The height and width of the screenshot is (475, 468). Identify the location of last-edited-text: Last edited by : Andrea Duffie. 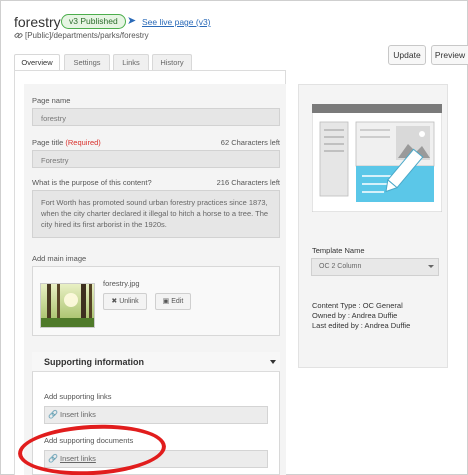
(361, 325).